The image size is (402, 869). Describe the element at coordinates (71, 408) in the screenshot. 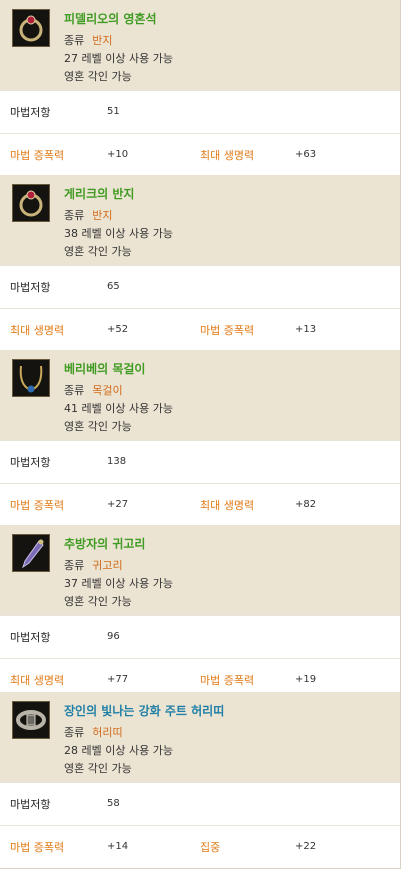

I see `level-value: 41` at that location.